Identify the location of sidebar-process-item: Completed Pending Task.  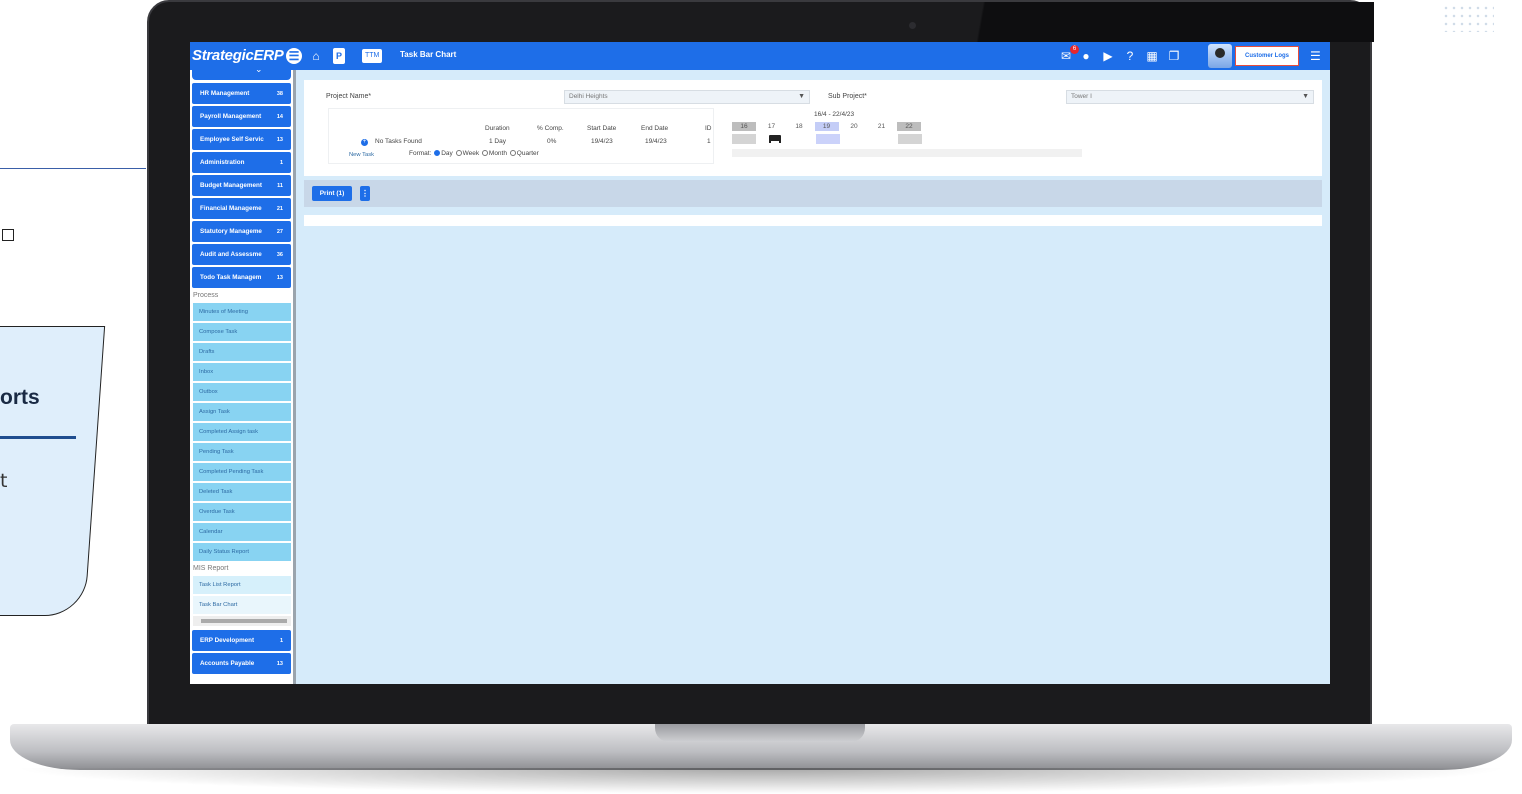
(242, 472).